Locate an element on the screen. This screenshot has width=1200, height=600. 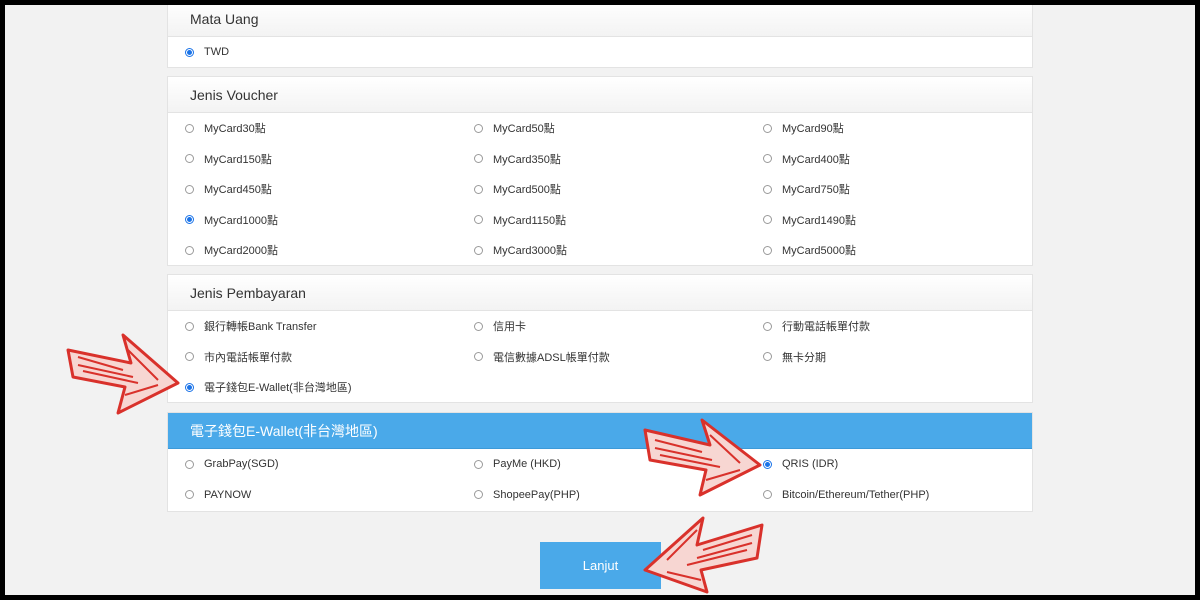
radio-option-label: MyCard3000點 is located at coordinates (530, 251).